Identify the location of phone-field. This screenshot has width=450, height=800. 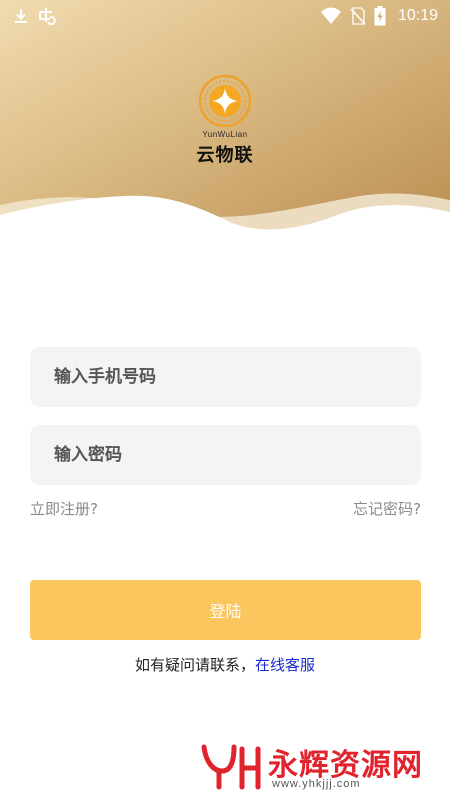
(225, 377).